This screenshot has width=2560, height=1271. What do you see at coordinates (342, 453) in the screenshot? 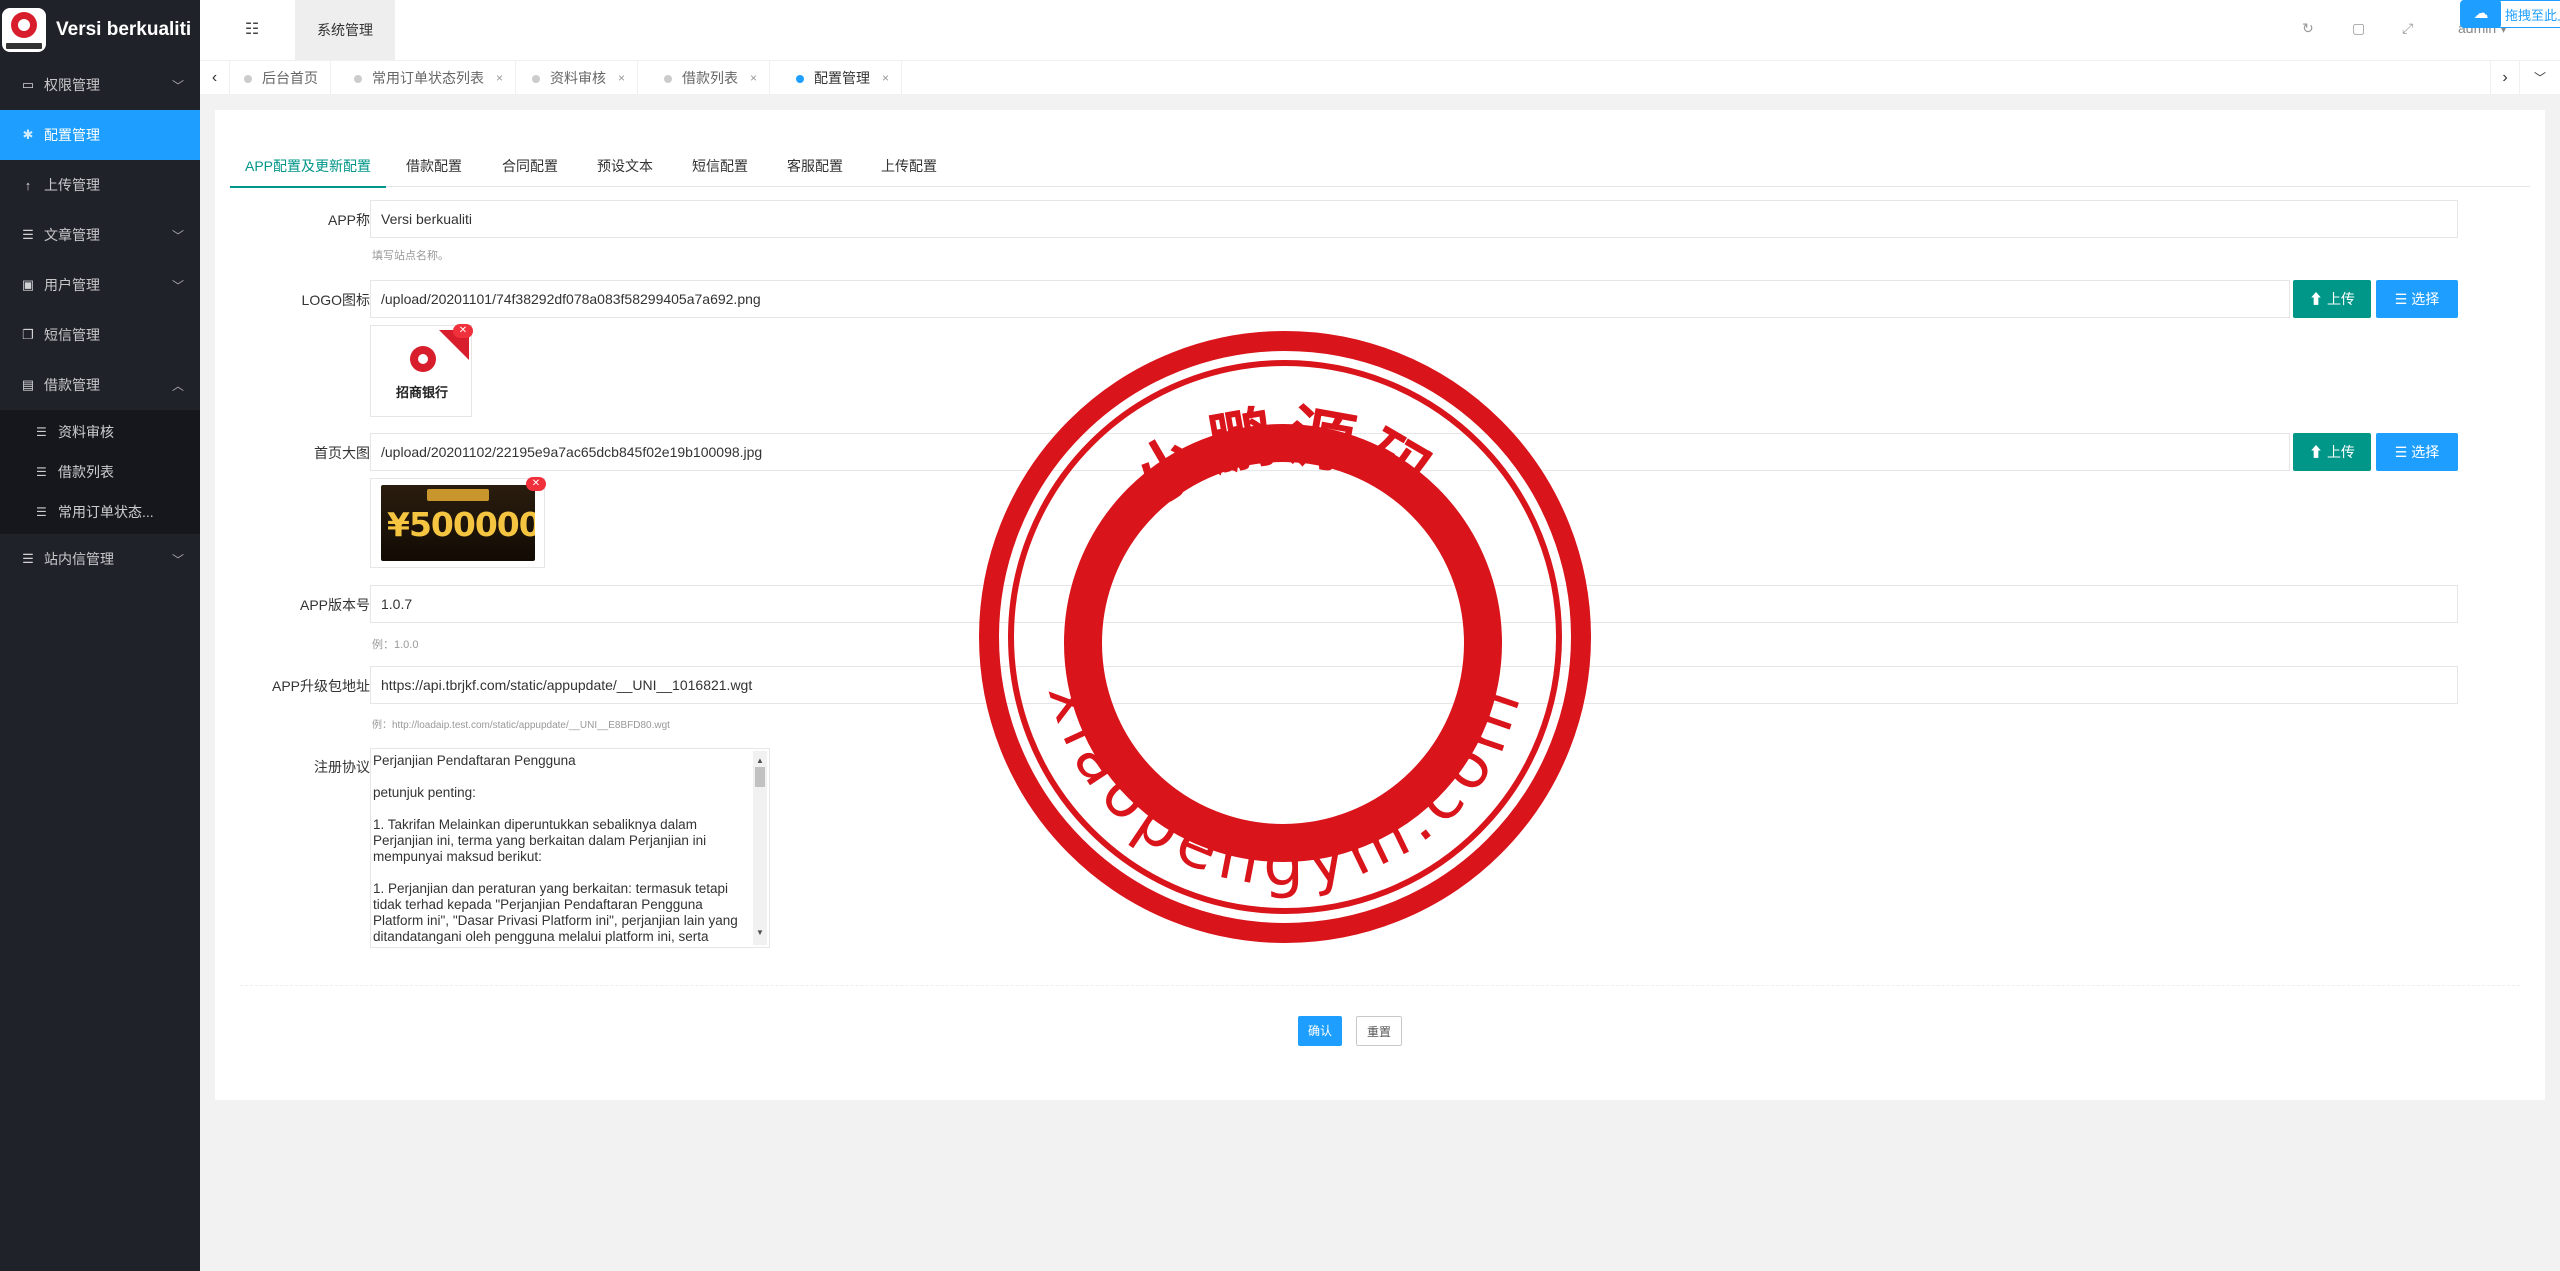
I see `banner-label: 首页大图` at bounding box center [342, 453].